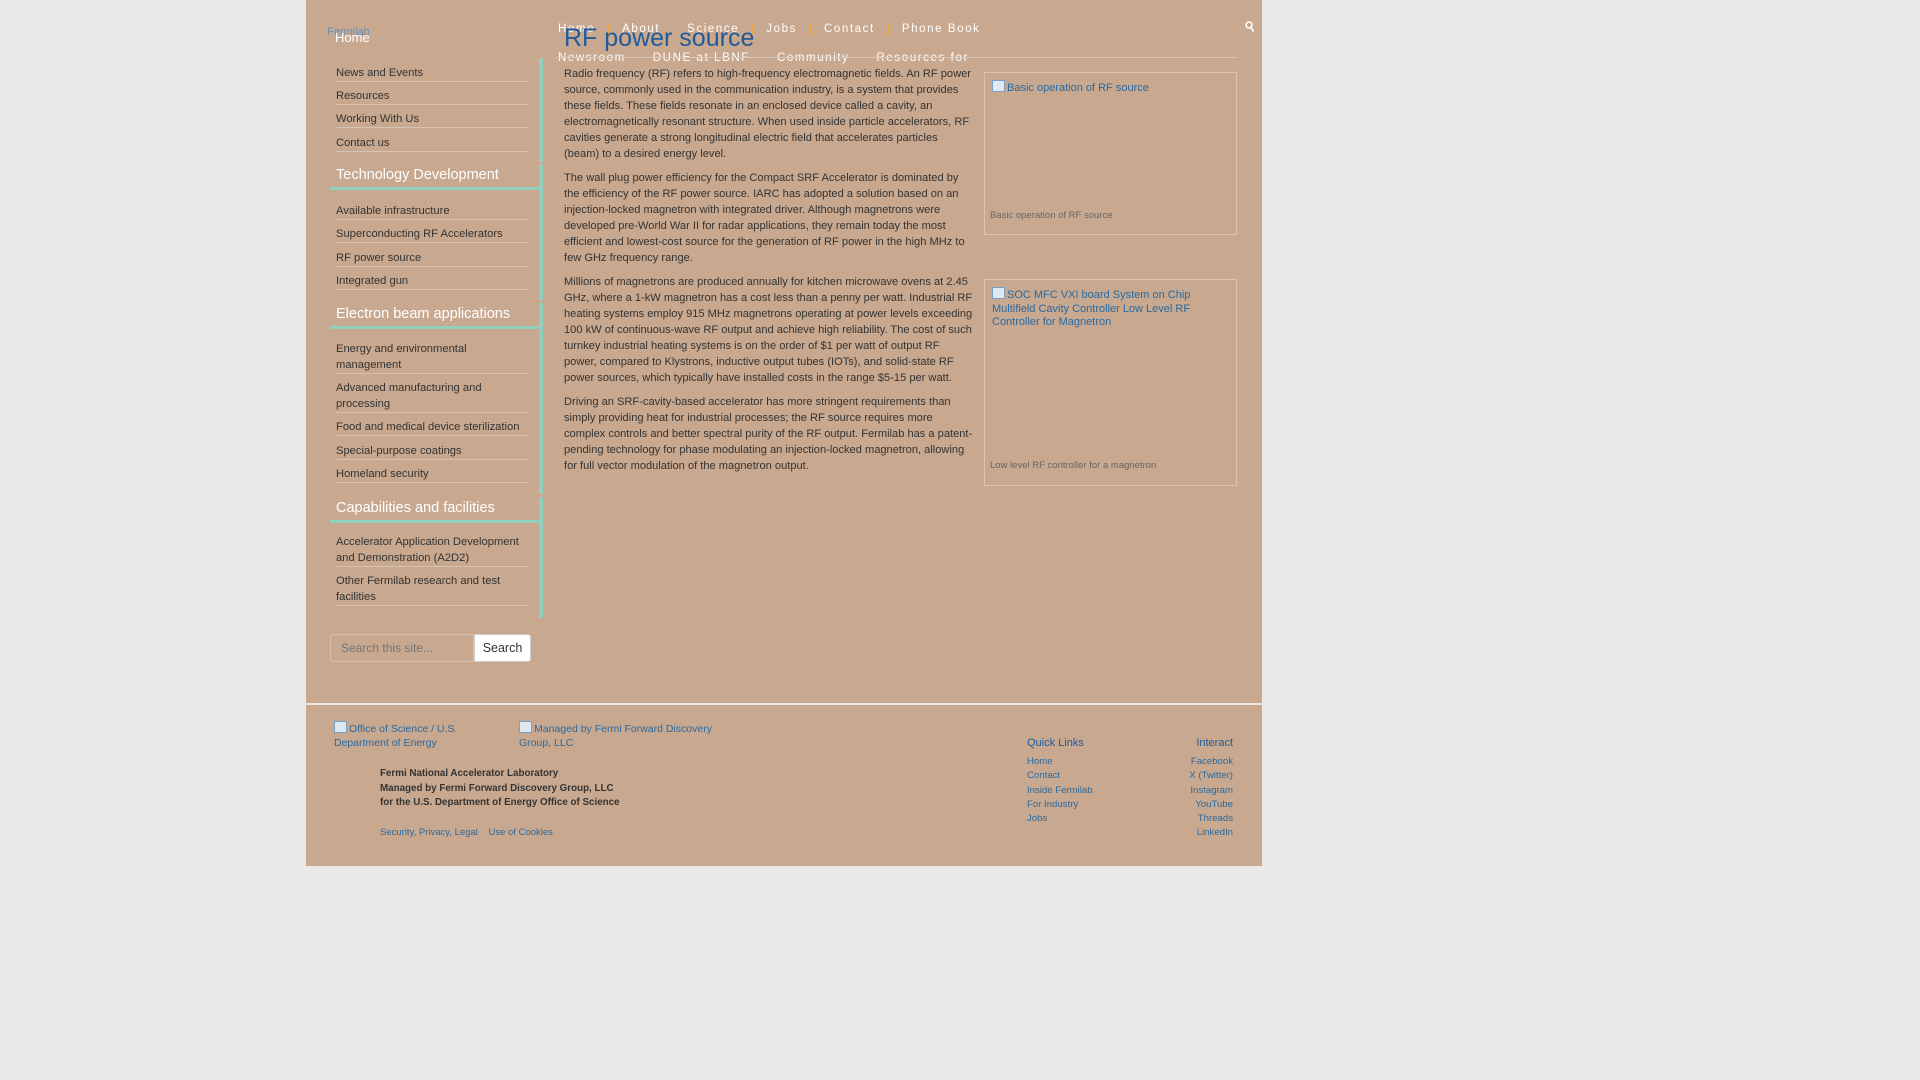 Image resolution: width=1920 pixels, height=1080 pixels. Describe the element at coordinates (469, 773) in the screenshot. I see `footer-address-line: Fermi National Accelerator Laboratory` at that location.